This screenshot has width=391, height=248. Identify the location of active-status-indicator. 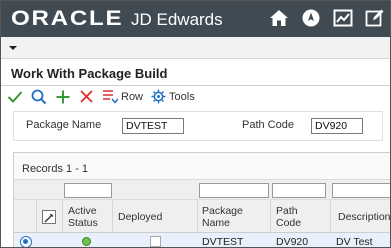
(86, 241).